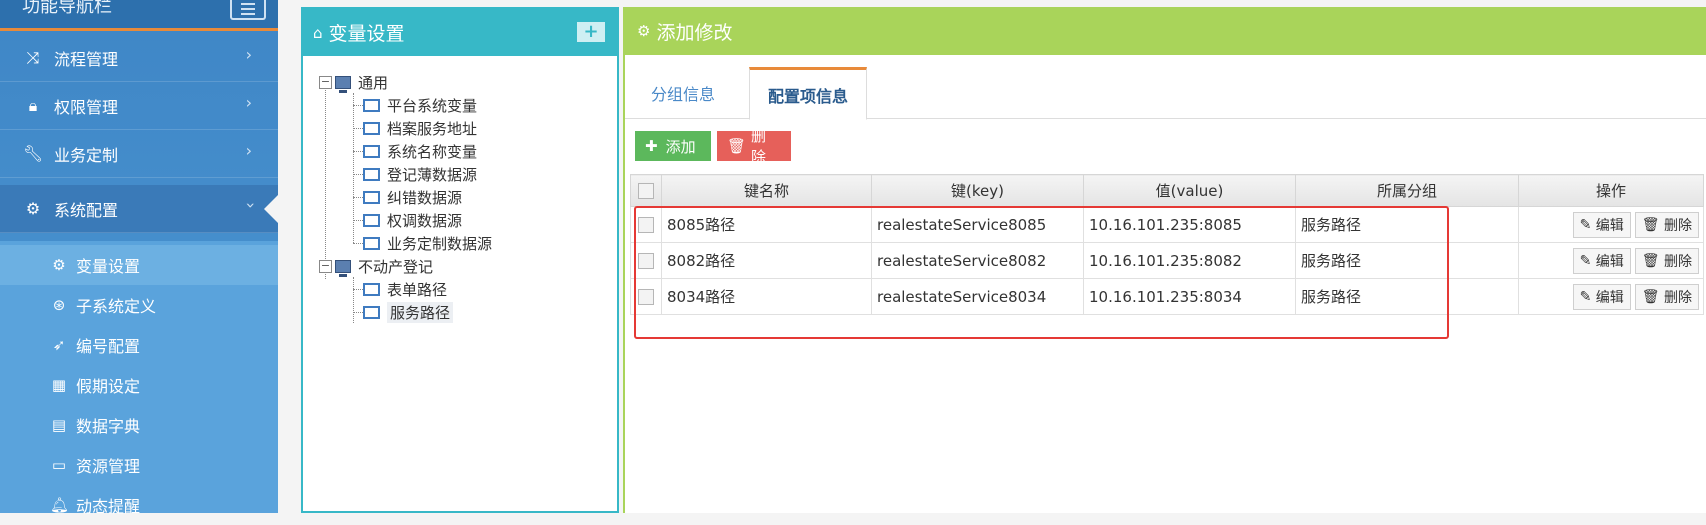 This screenshot has height=525, width=1706. Describe the element at coordinates (644, 31) in the screenshot. I see `gears-icon: ⚙` at that location.